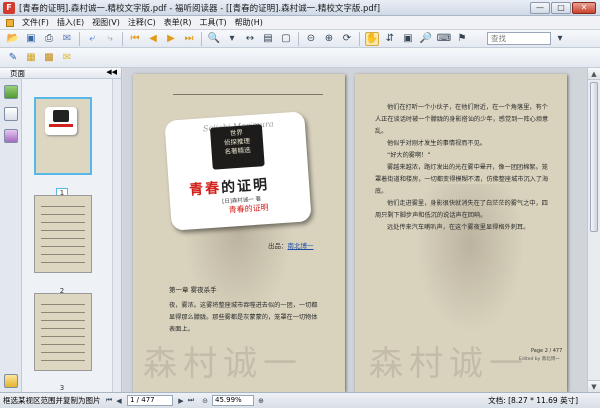 This screenshot has height=408, width=600. Describe the element at coordinates (67, 58) in the screenshot. I see `note-icon: ✉` at that location.